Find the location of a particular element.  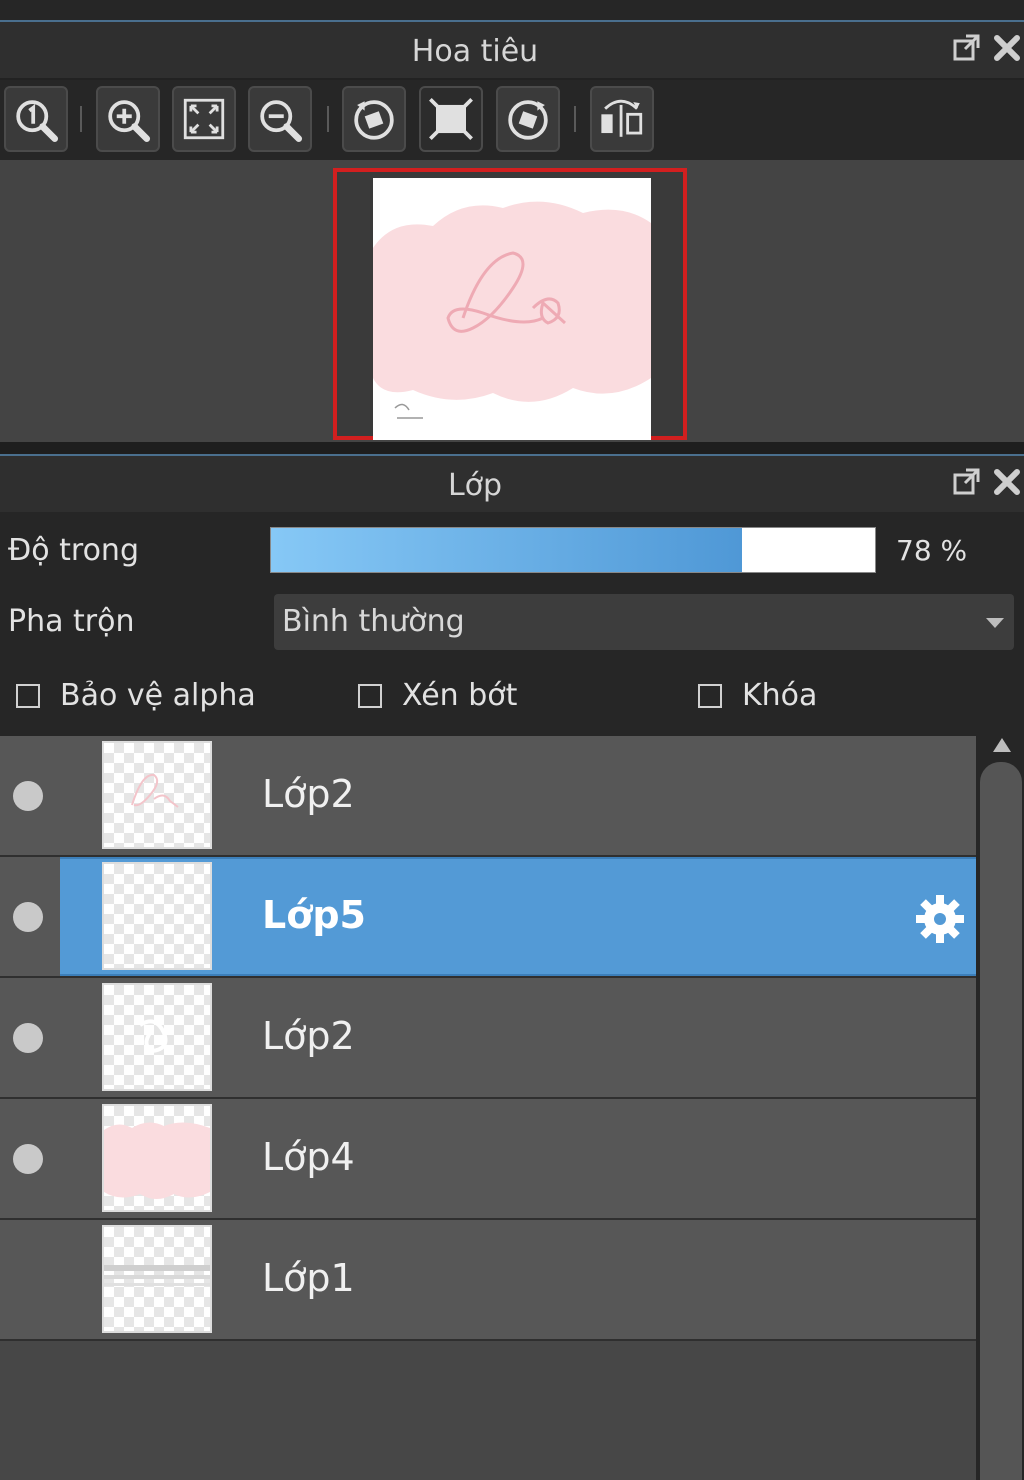

navigator-popout-icon is located at coordinates (967, 48).